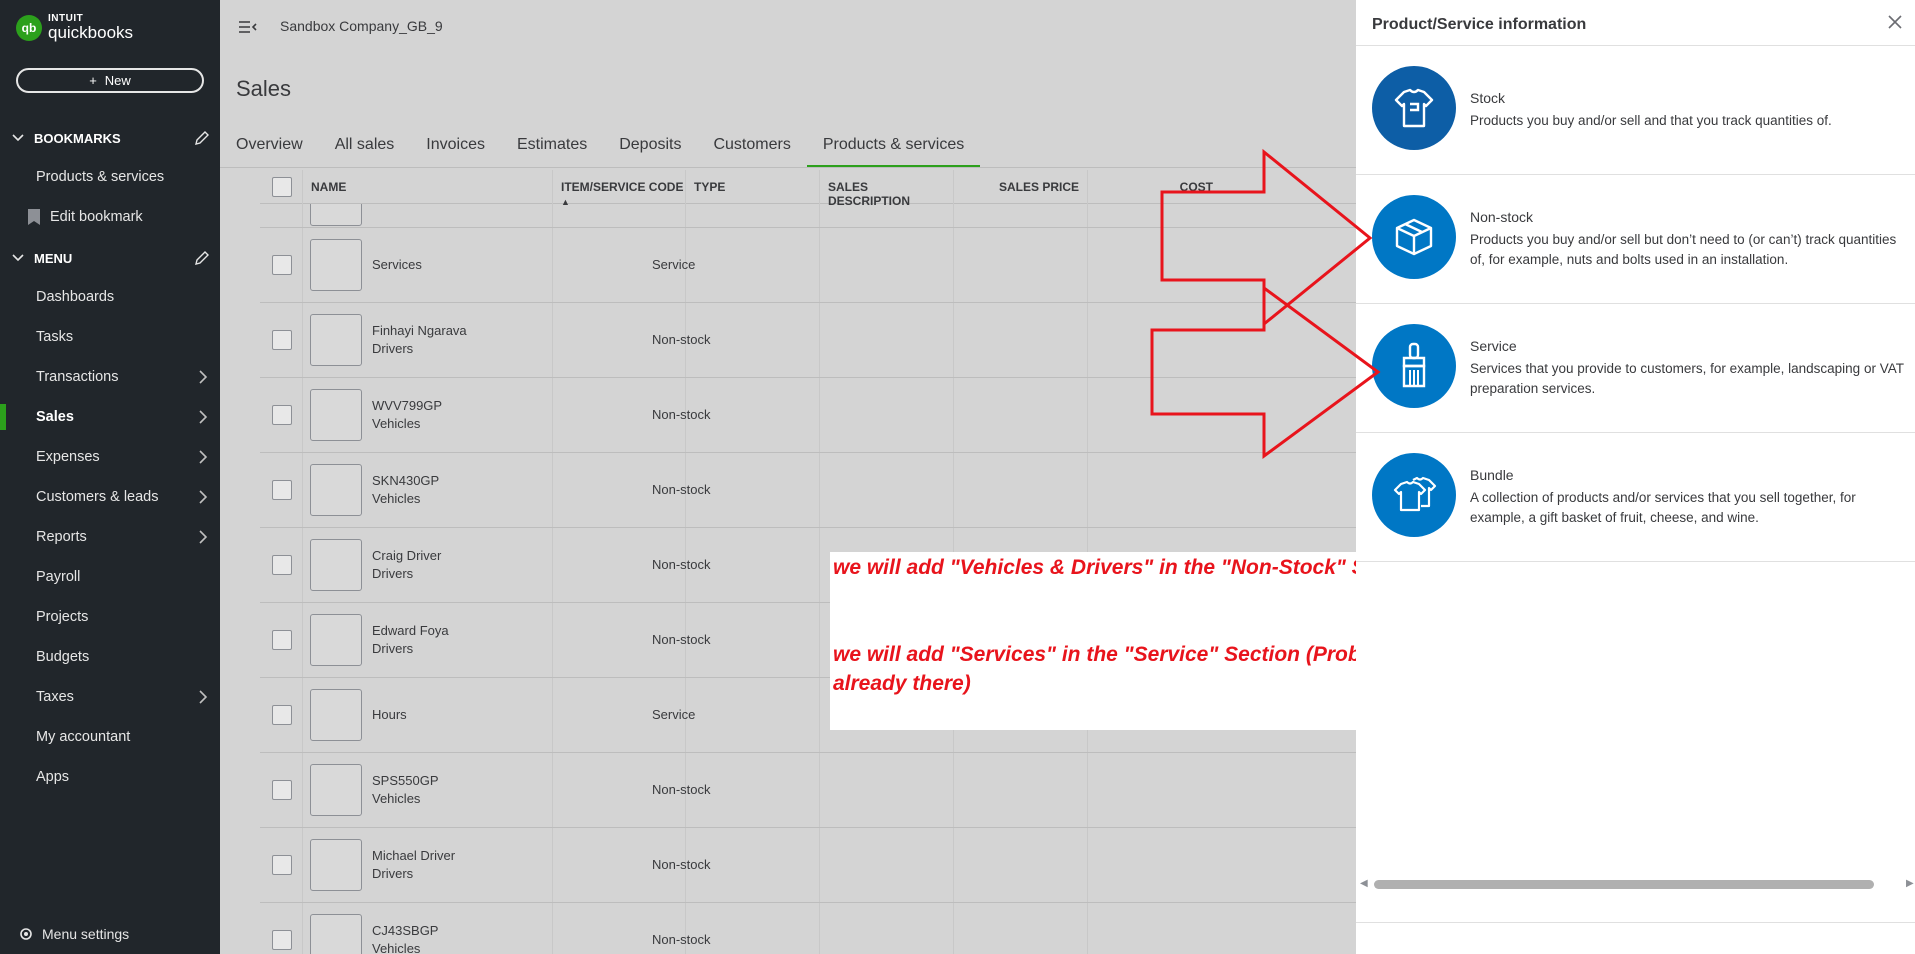 This screenshot has width=1915, height=954. I want to click on annotation-arrows, so click(1265, 303).